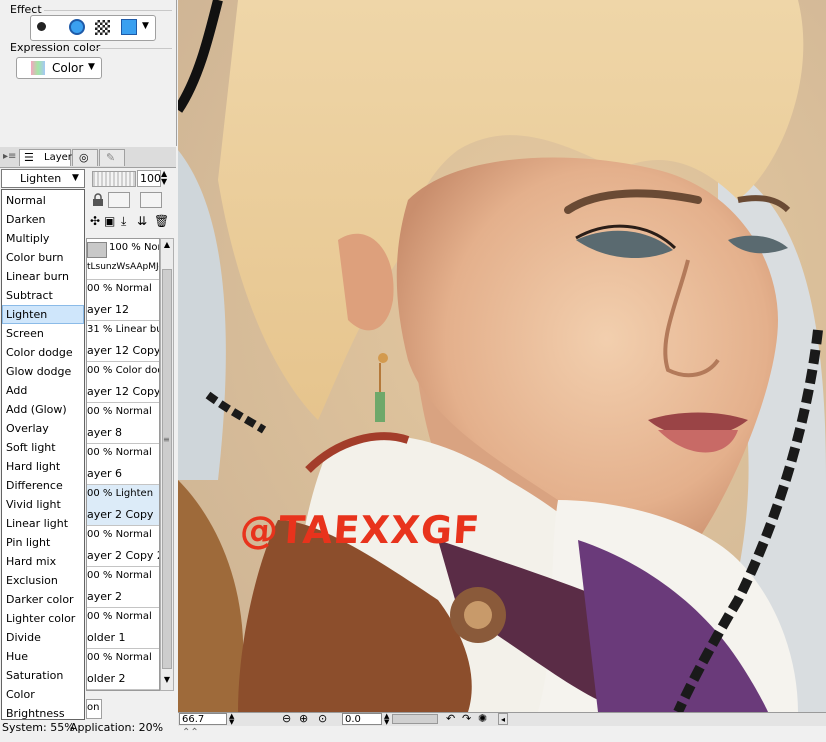 This screenshot has width=826, height=742. What do you see at coordinates (43, 466) in the screenshot?
I see `blend-mode-option: Hard light` at bounding box center [43, 466].